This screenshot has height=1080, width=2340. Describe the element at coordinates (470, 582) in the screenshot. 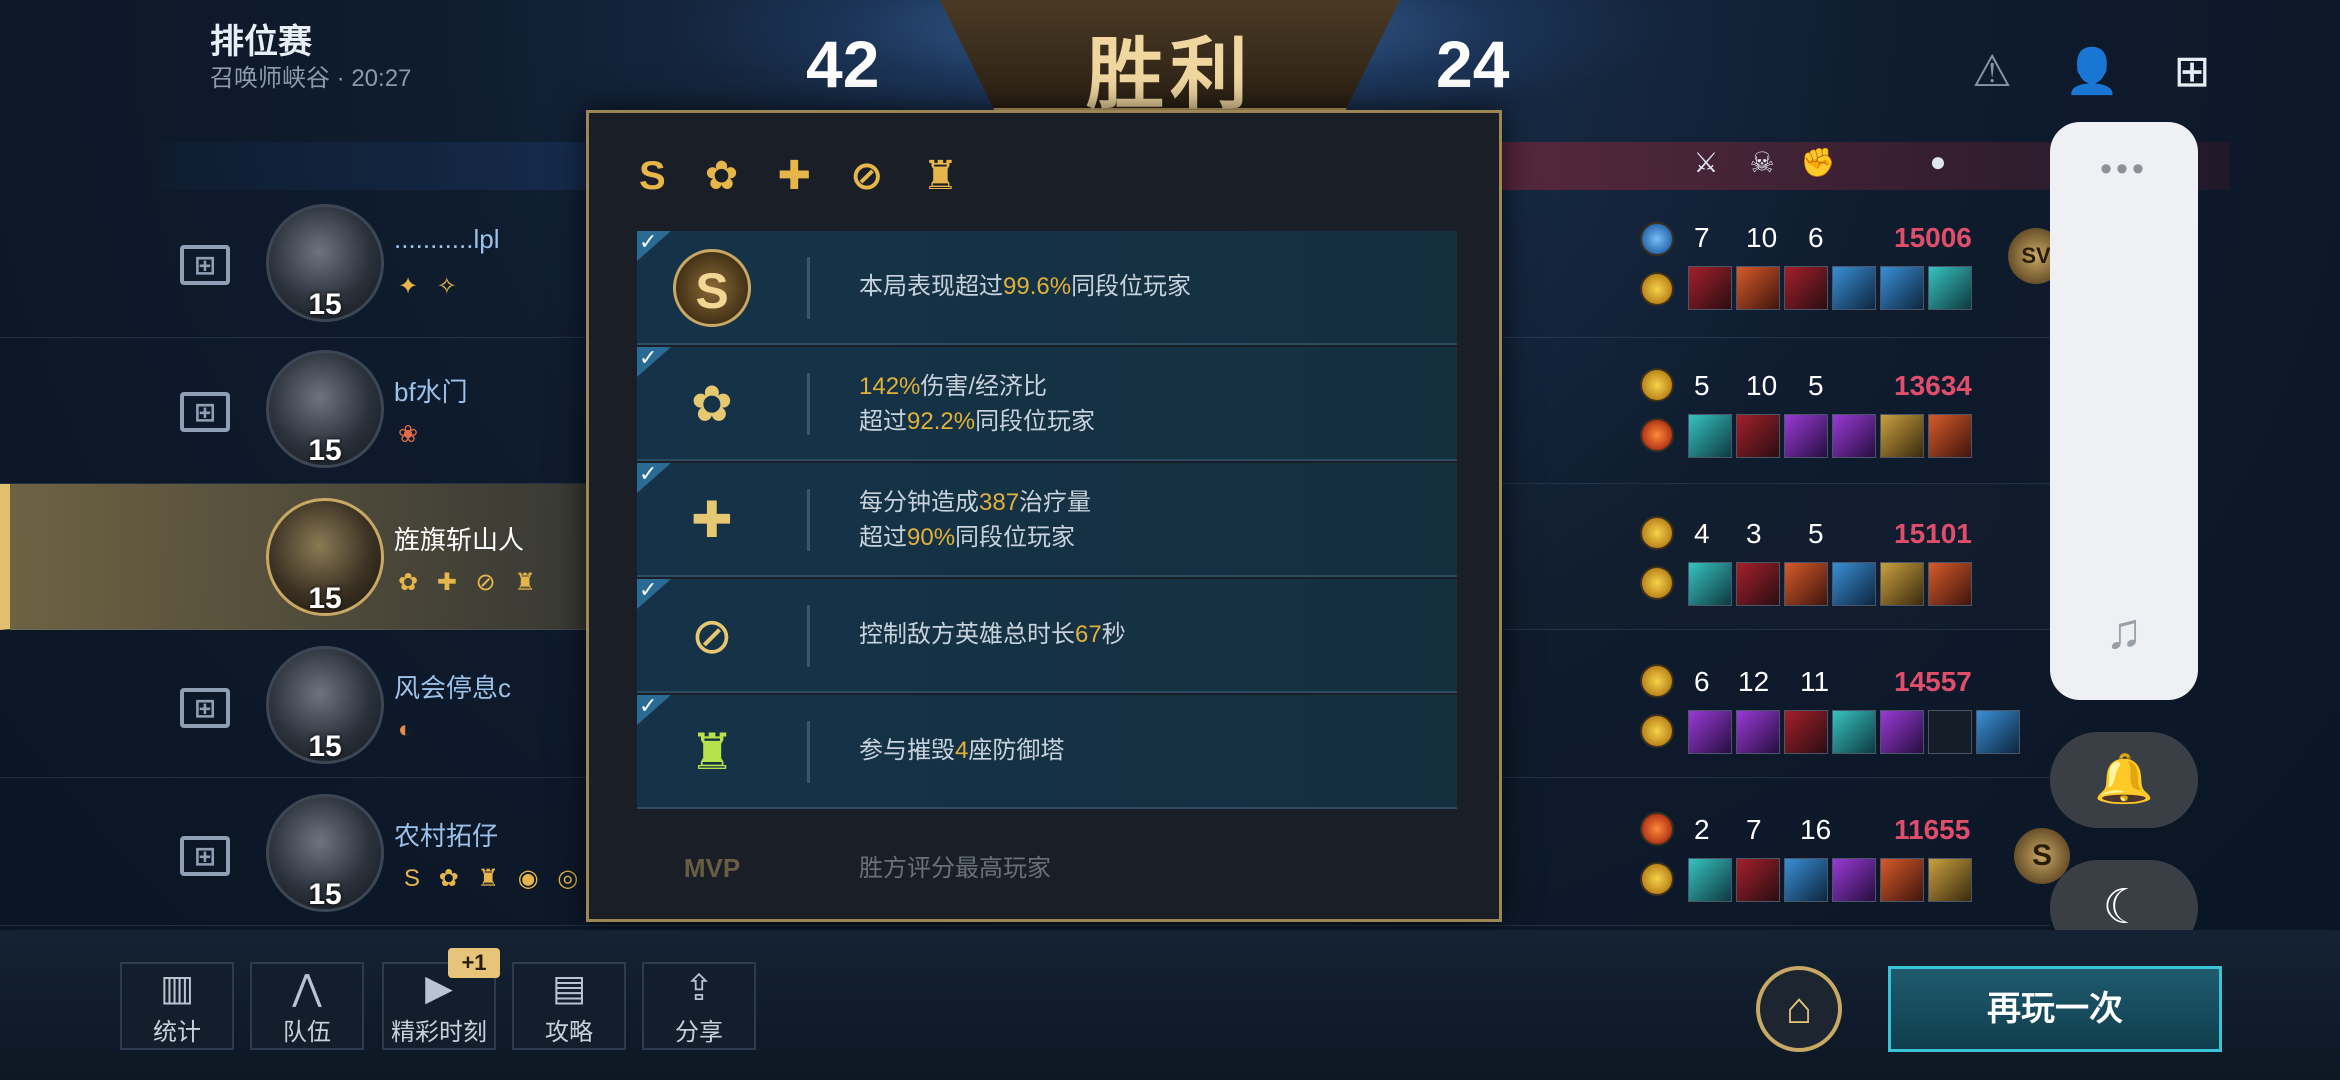

I see `player-badges: ✿ ✚ ⊘ ♜` at that location.